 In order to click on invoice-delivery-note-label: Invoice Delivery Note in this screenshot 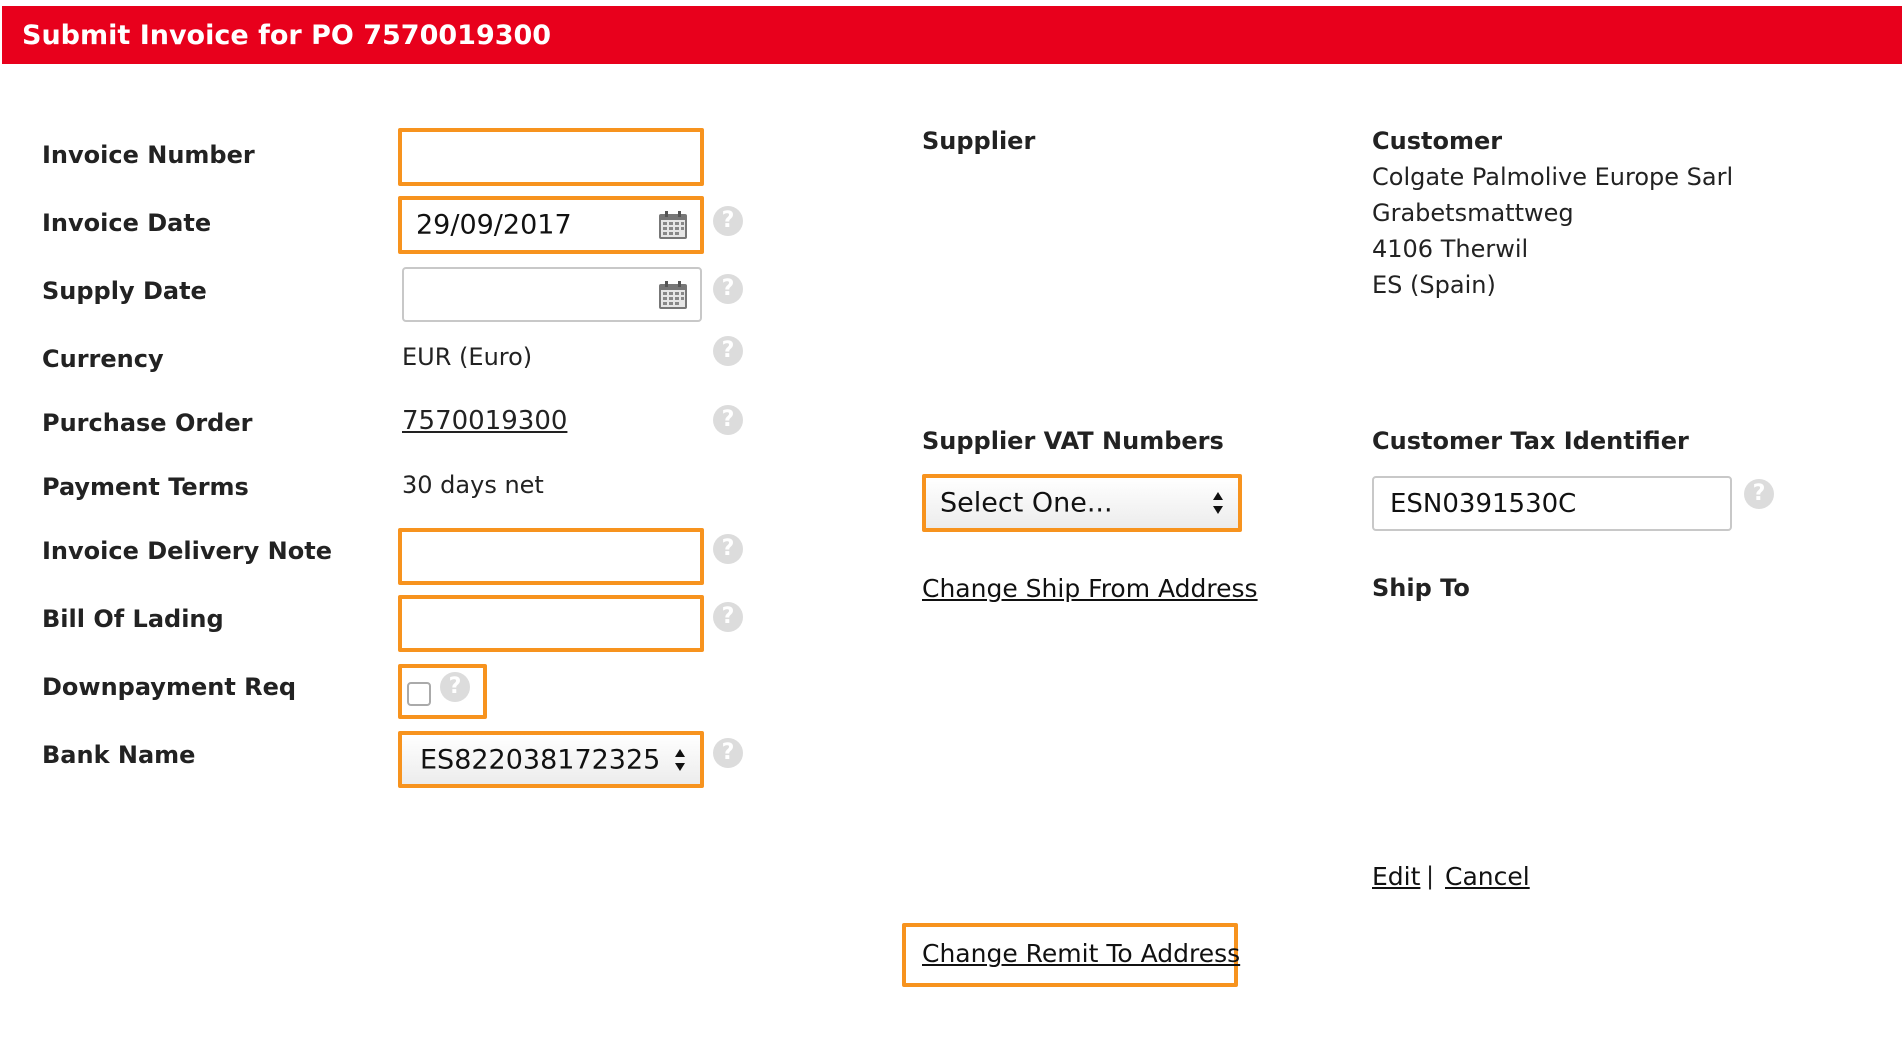, I will do `click(187, 551)`.